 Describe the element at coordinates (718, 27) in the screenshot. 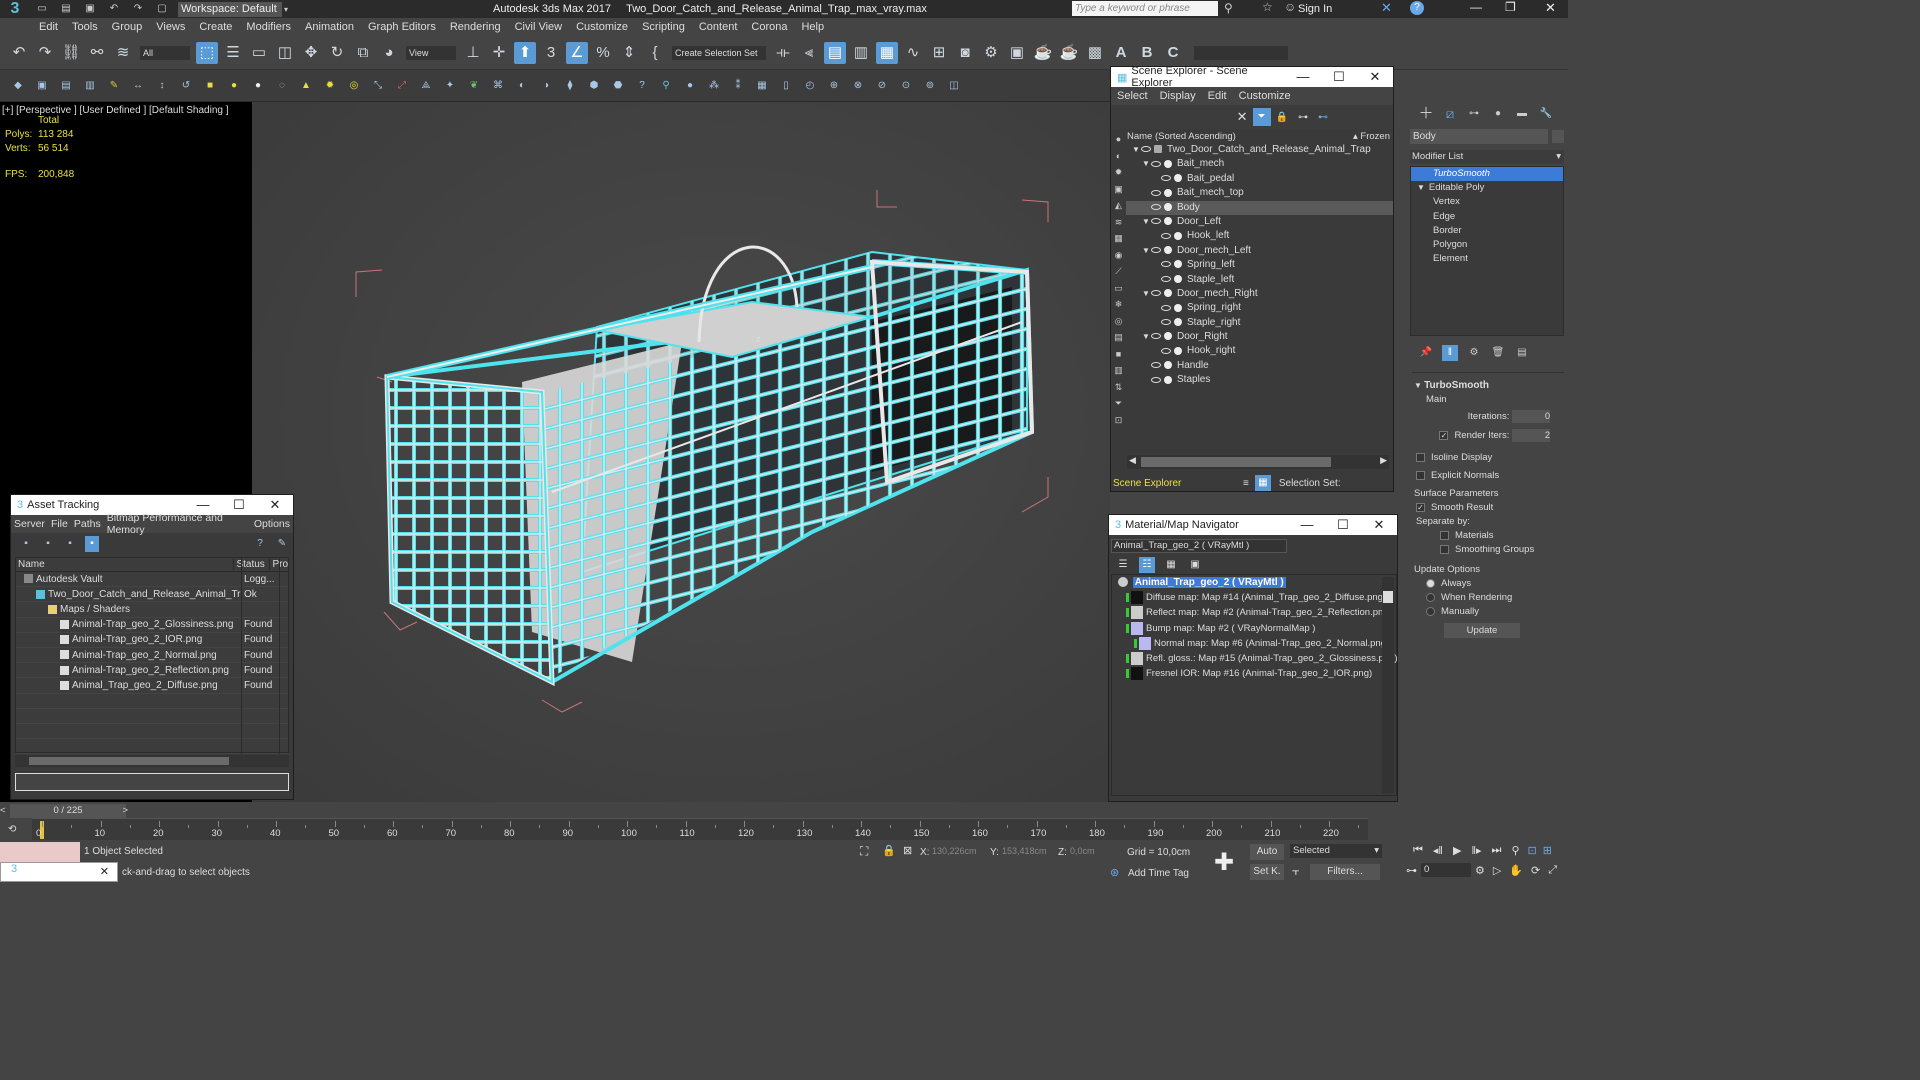

I see `menu-content: Content` at that location.